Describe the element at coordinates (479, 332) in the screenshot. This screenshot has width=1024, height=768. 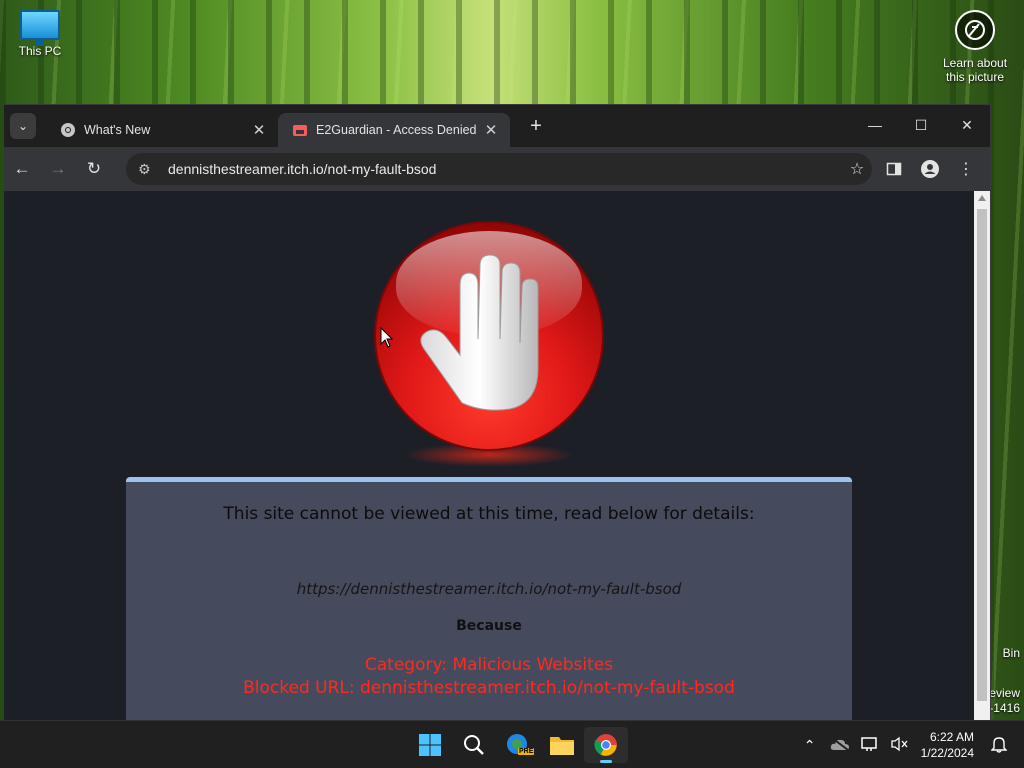
I see `hand-icon` at that location.